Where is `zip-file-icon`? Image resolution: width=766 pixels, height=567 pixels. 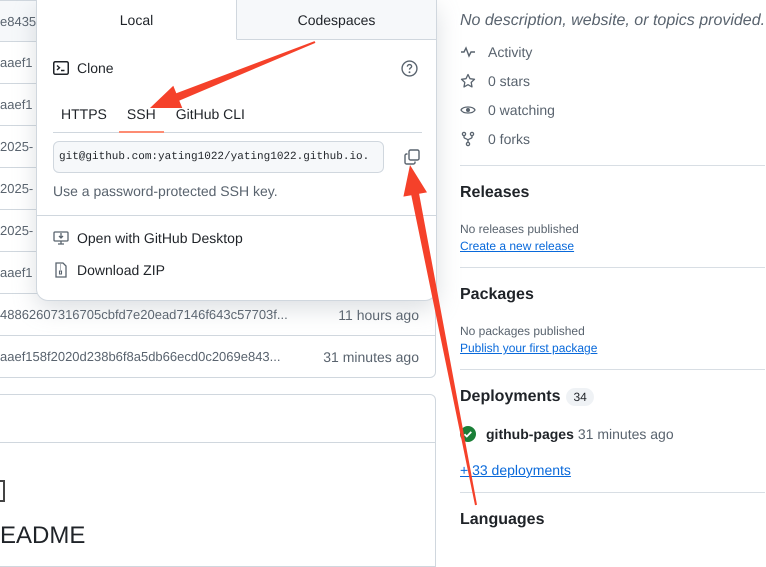 zip-file-icon is located at coordinates (61, 270).